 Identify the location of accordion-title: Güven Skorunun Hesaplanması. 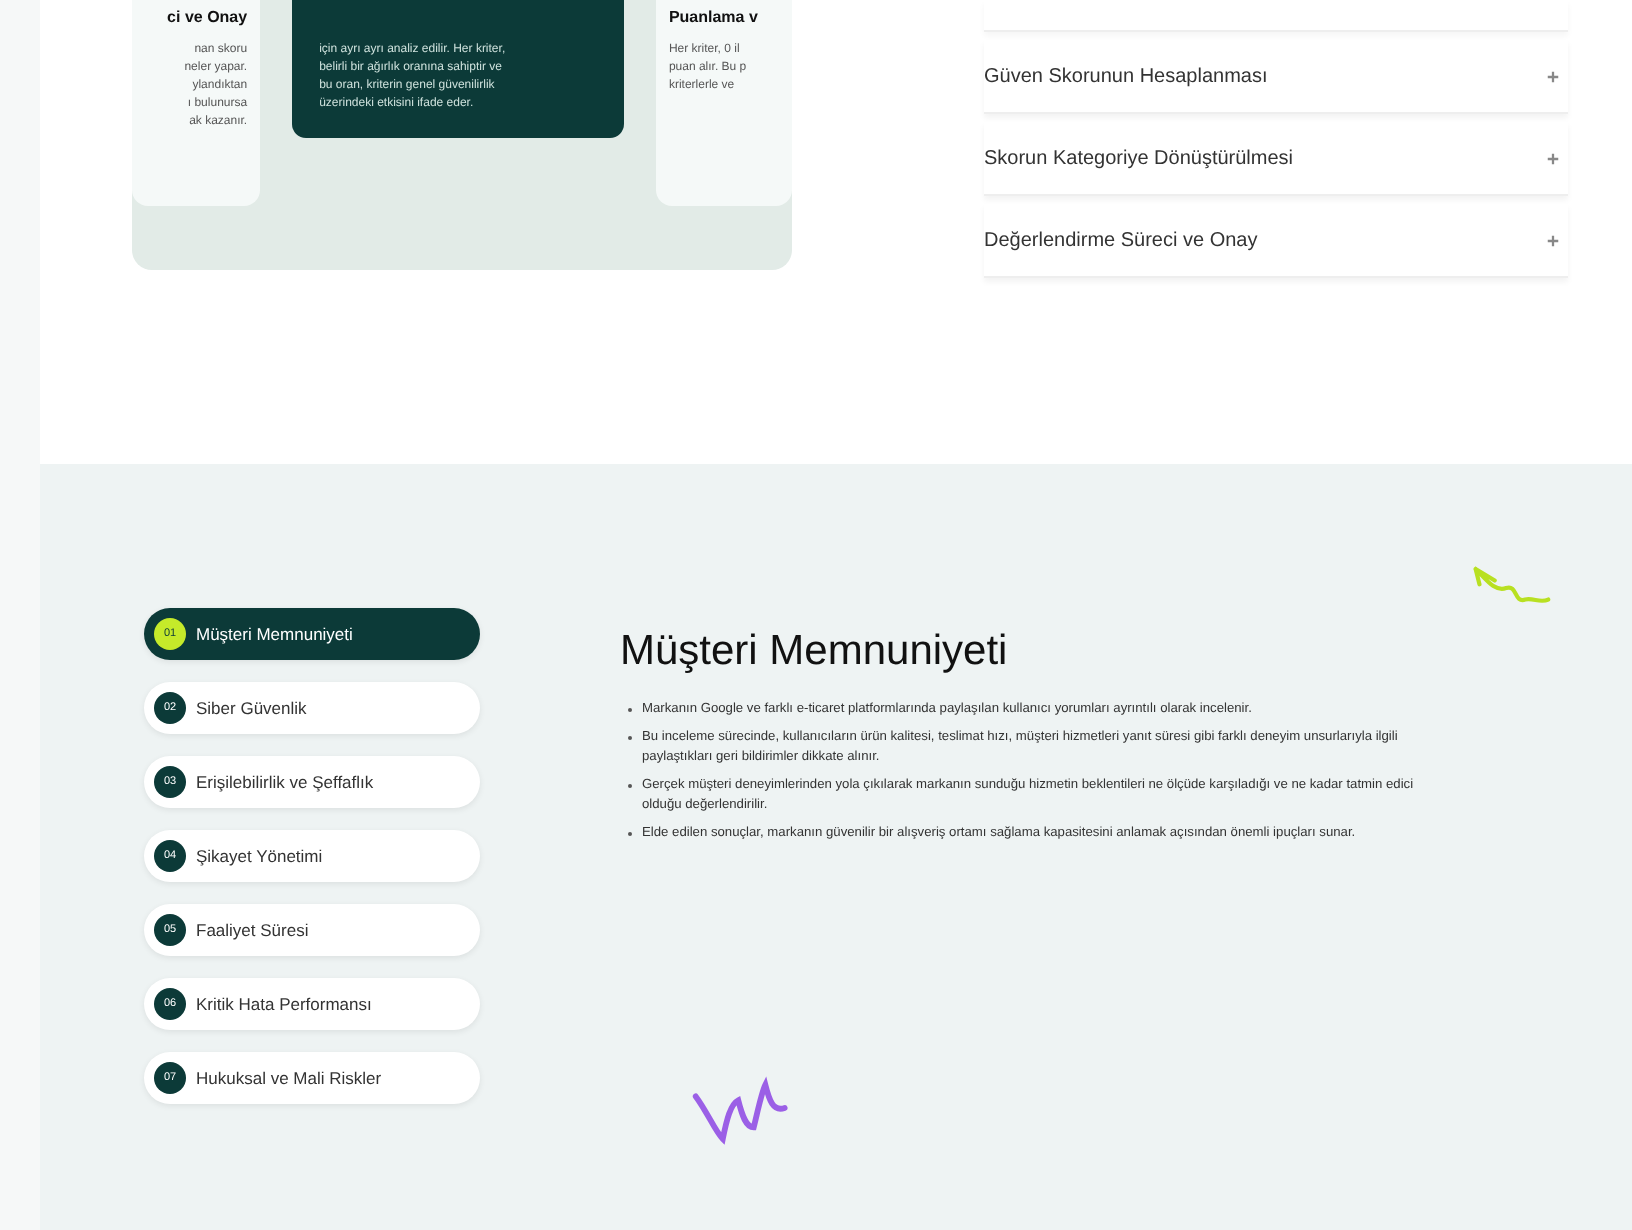
(1126, 76).